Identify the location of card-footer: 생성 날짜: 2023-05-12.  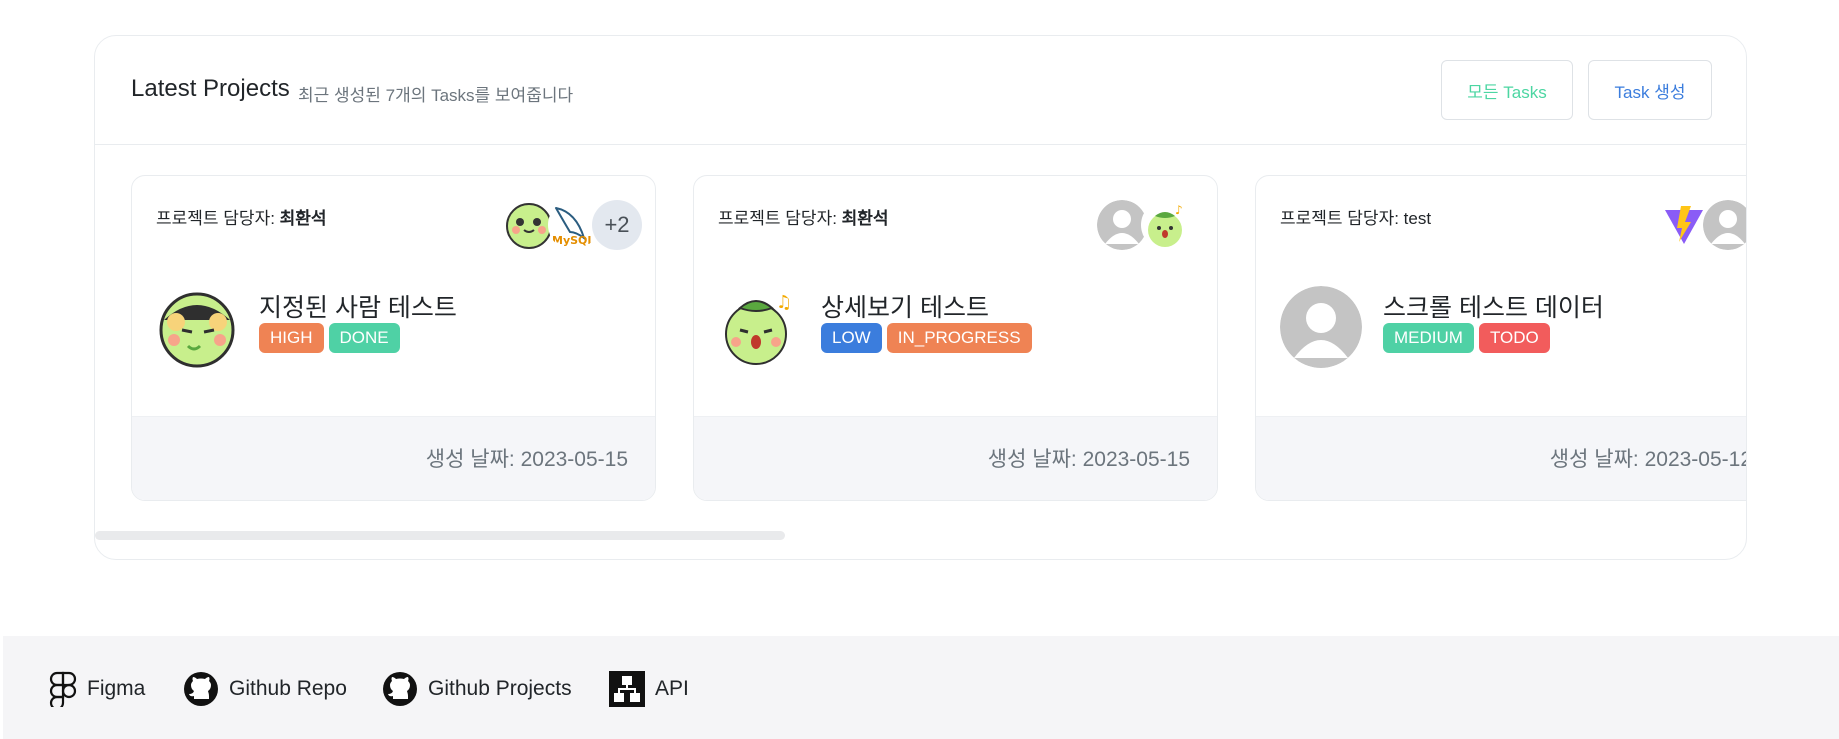
(1501, 458).